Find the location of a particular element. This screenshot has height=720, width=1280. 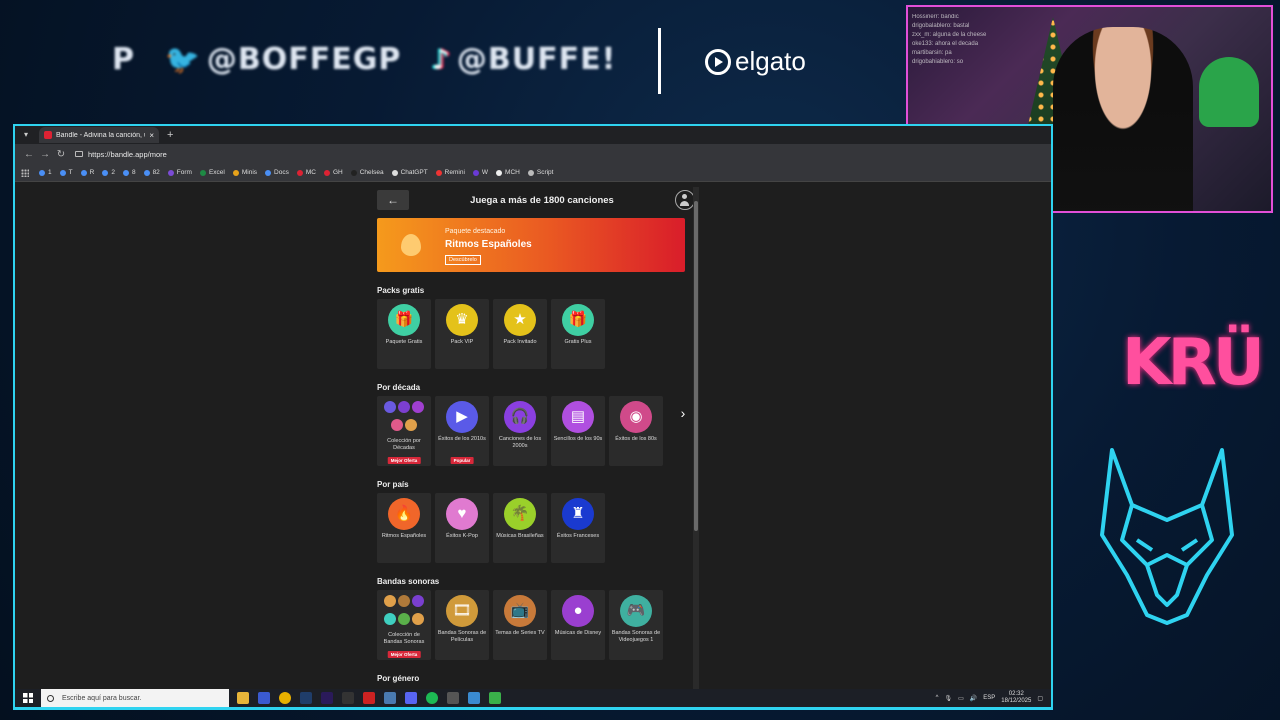

bookmark-item: T is located at coordinates (66, 172).